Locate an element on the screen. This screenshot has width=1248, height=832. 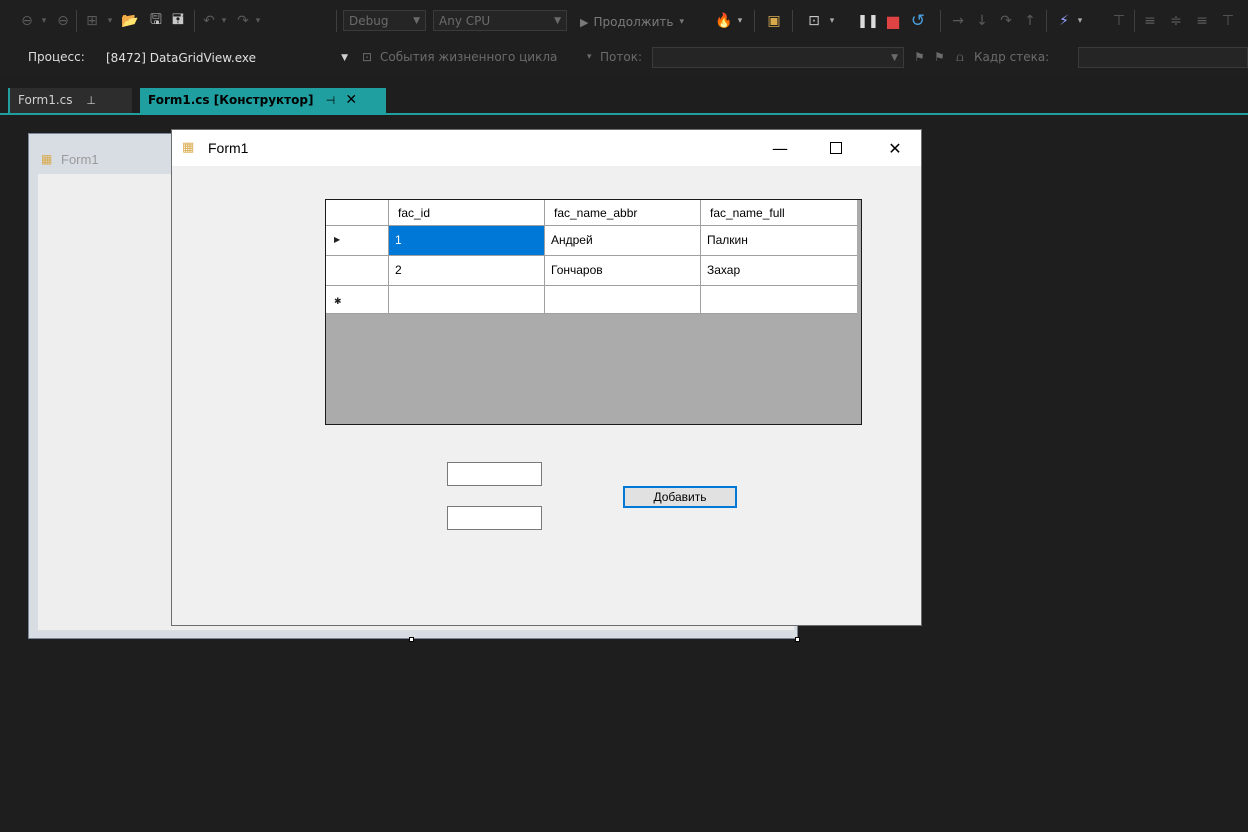
navigate-back-icon: ⊖ is located at coordinates (27, 21).